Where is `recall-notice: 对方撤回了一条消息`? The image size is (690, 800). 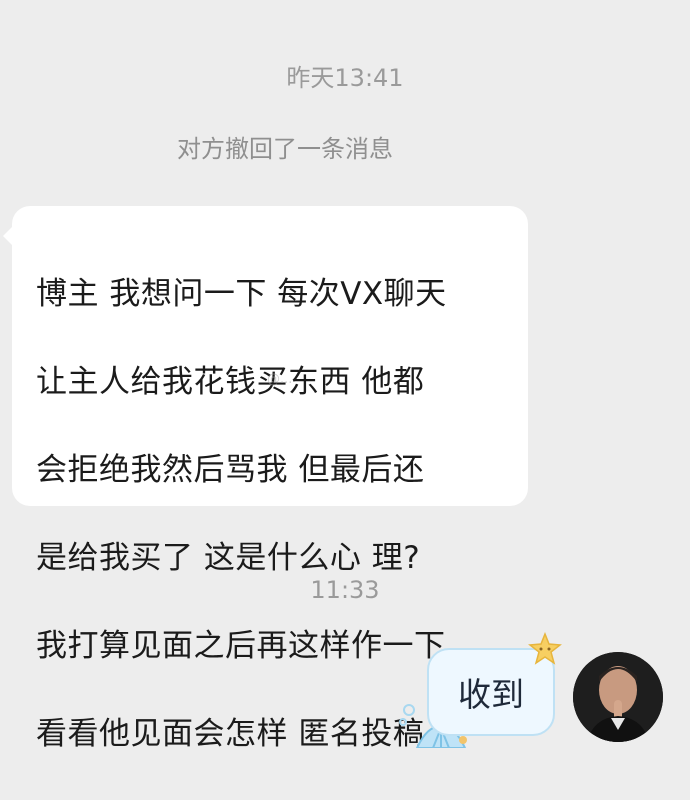
recall-notice: 对方撤回了一条消息 is located at coordinates (285, 149).